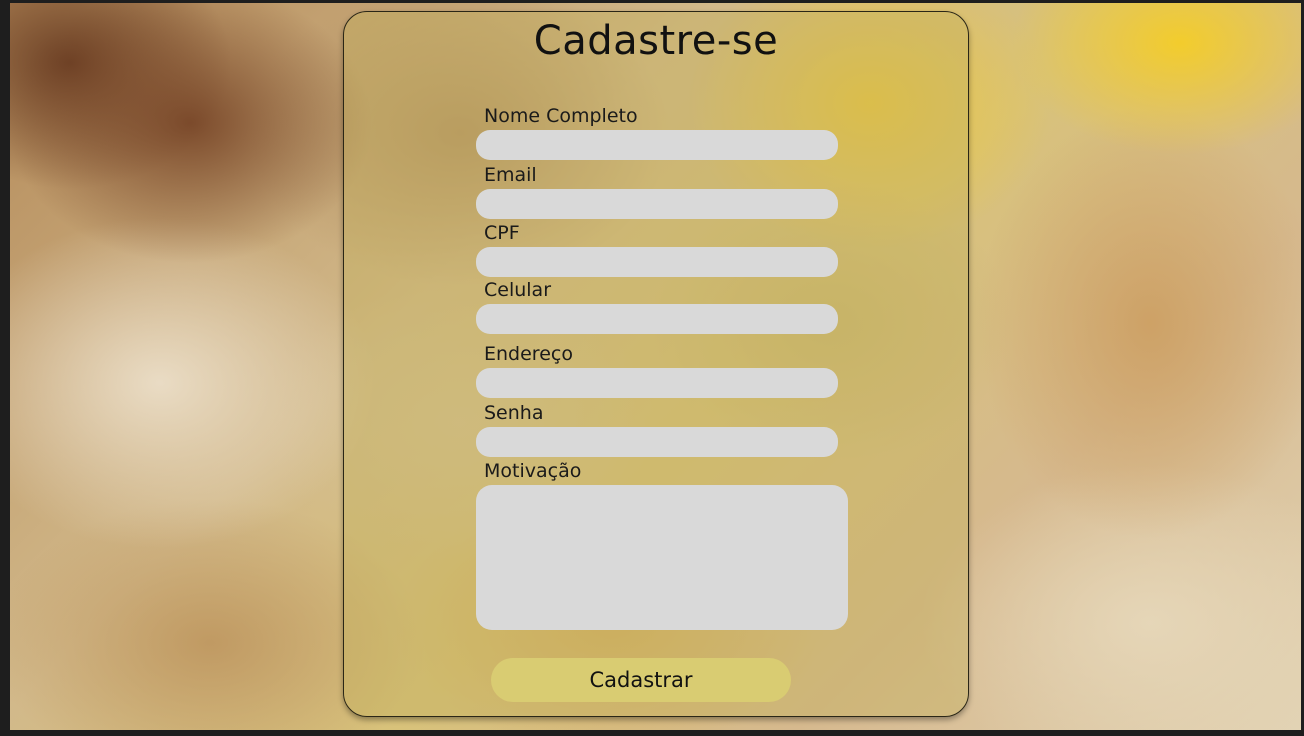 The height and width of the screenshot is (736, 1304). Describe the element at coordinates (657, 383) in the screenshot. I see `address-input` at that location.